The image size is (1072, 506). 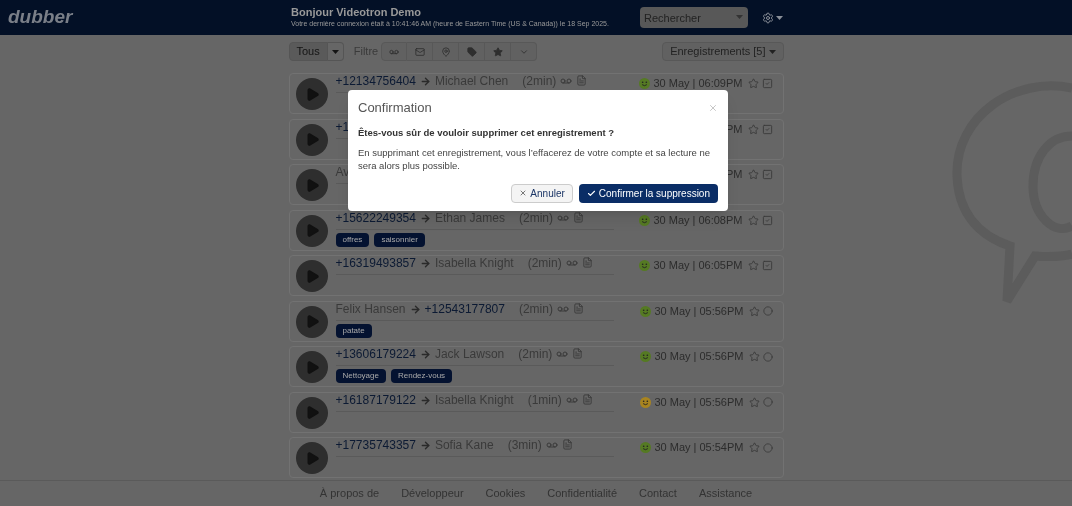 What do you see at coordinates (149, 17) in the screenshot?
I see `logo: dubber` at bounding box center [149, 17].